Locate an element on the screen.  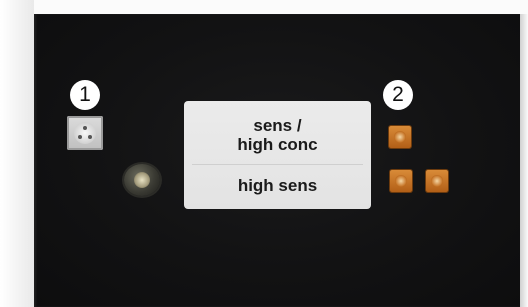
bnc-connector-lower-left is located at coordinates (401, 181).